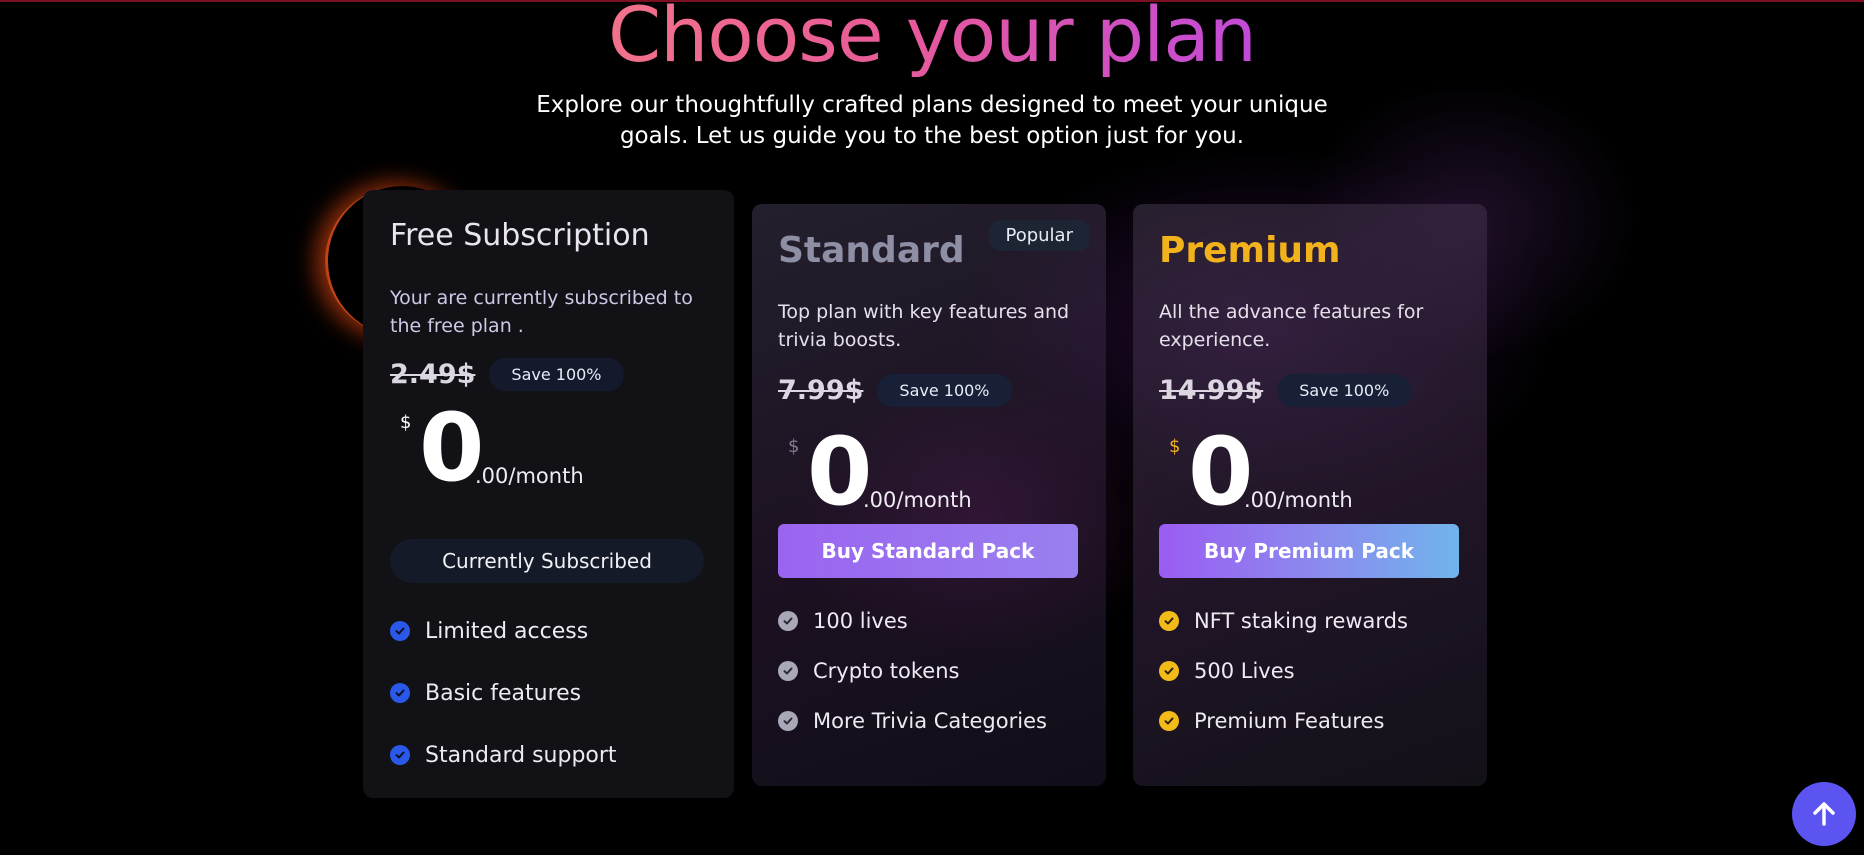 This screenshot has width=1864, height=855. I want to click on feature-label: NFT staking rewards, so click(1301, 621).